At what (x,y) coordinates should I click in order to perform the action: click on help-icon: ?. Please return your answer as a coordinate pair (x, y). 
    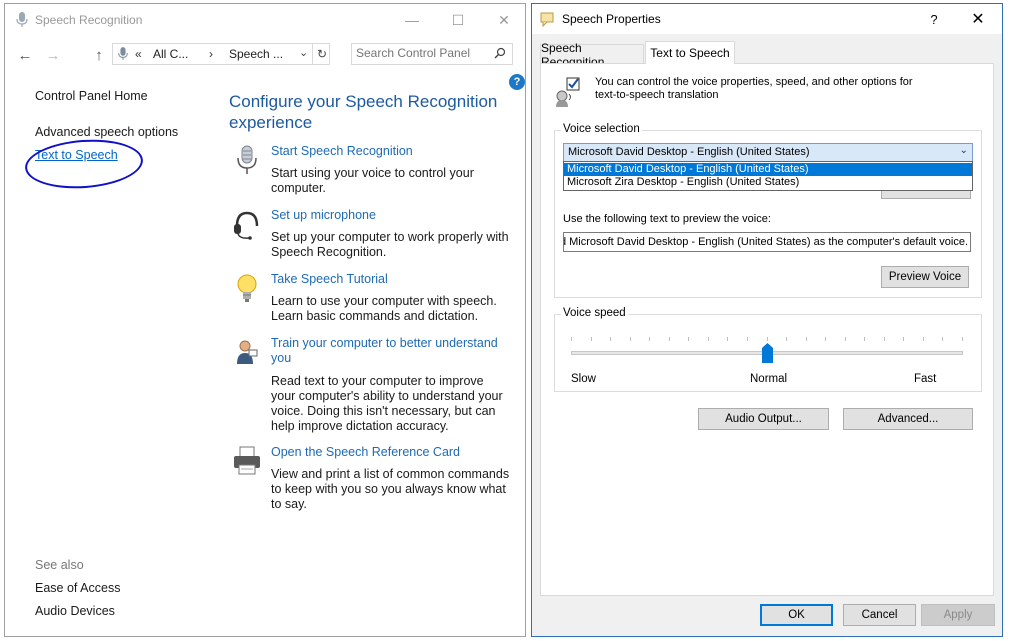
    Looking at the image, I should click on (517, 82).